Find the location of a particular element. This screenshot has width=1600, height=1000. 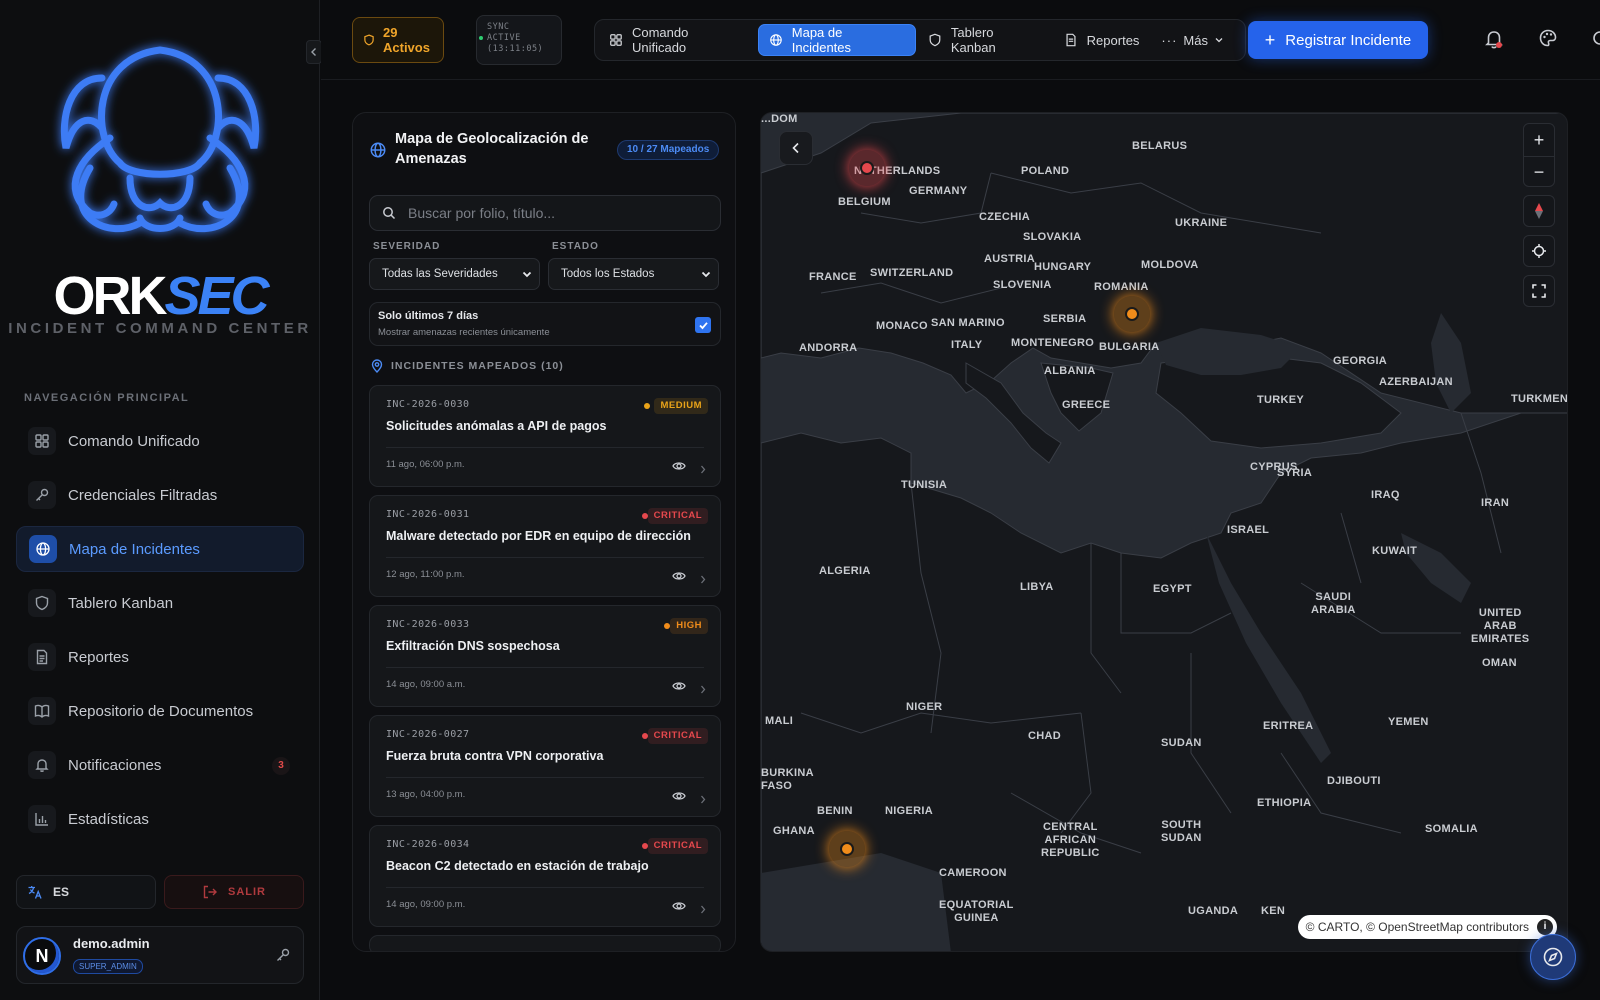

map-country-label: ETHIOPIA is located at coordinates (1284, 803).